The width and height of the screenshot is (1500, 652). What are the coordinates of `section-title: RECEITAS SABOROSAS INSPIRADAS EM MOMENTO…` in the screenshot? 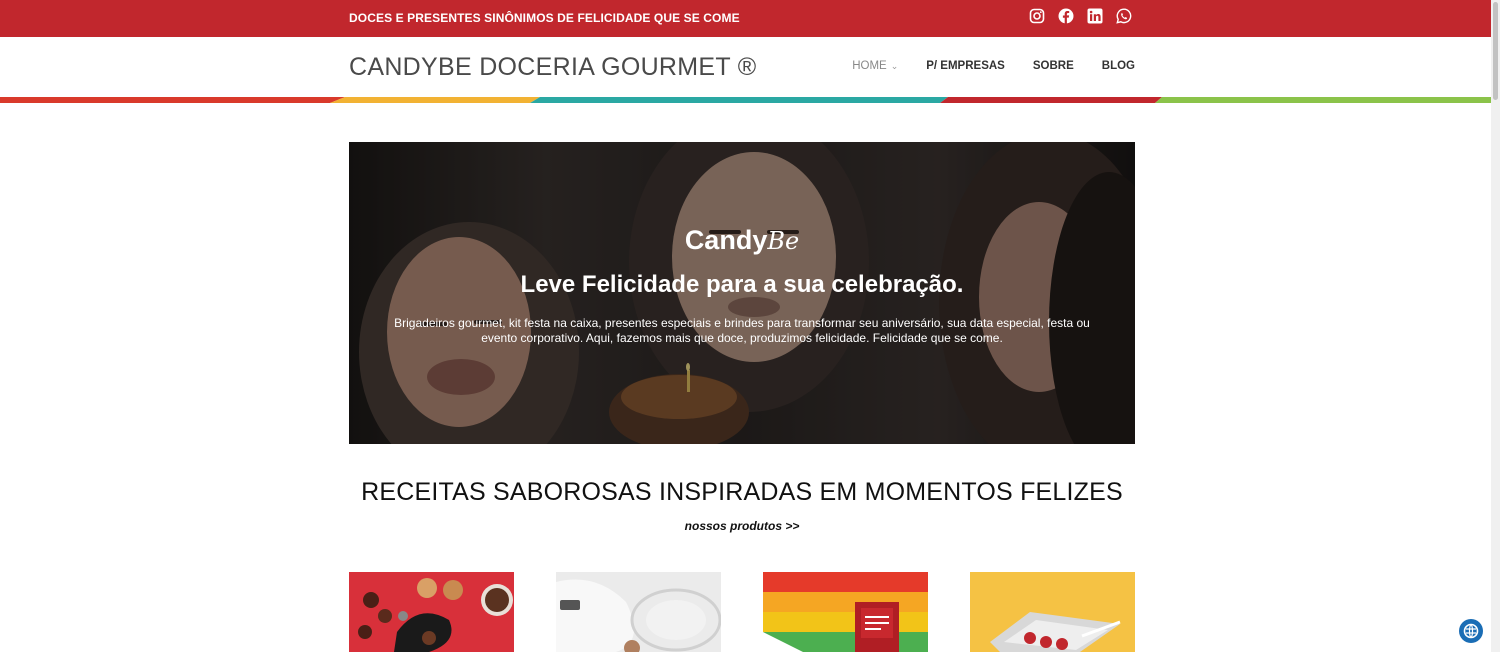 It's located at (742, 492).